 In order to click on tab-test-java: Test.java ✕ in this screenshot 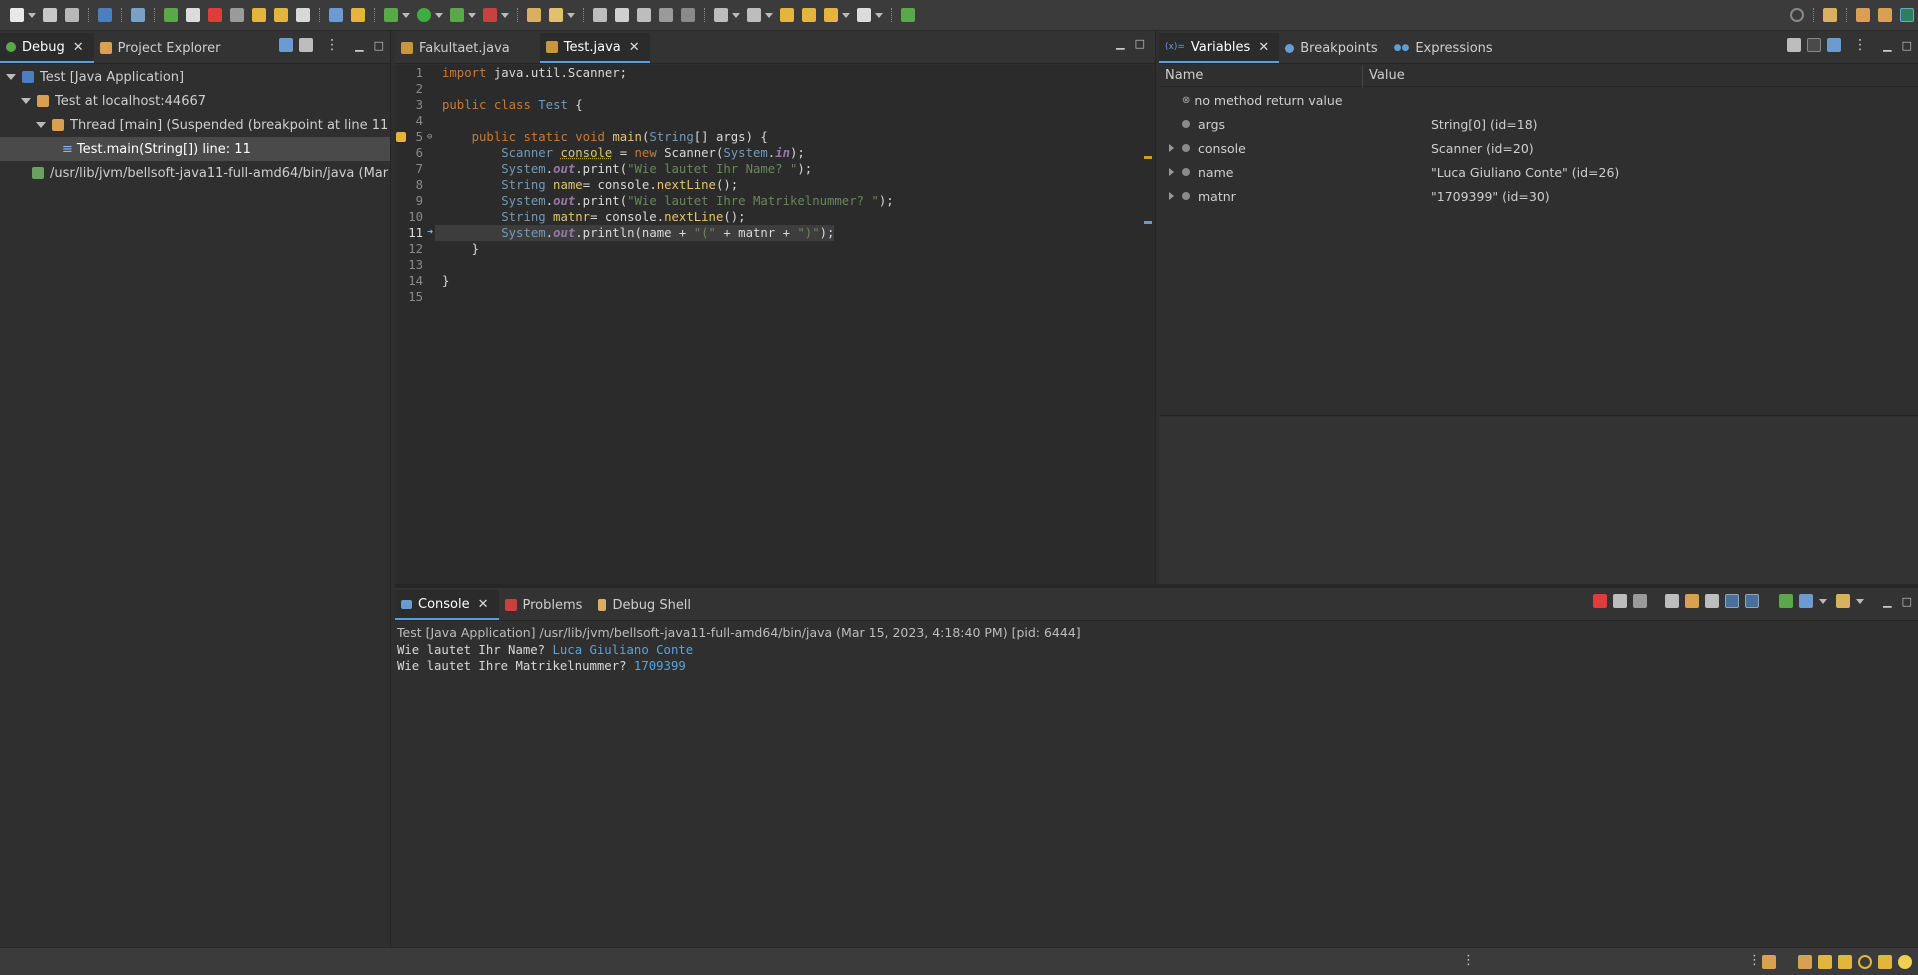, I will do `click(594, 48)`.